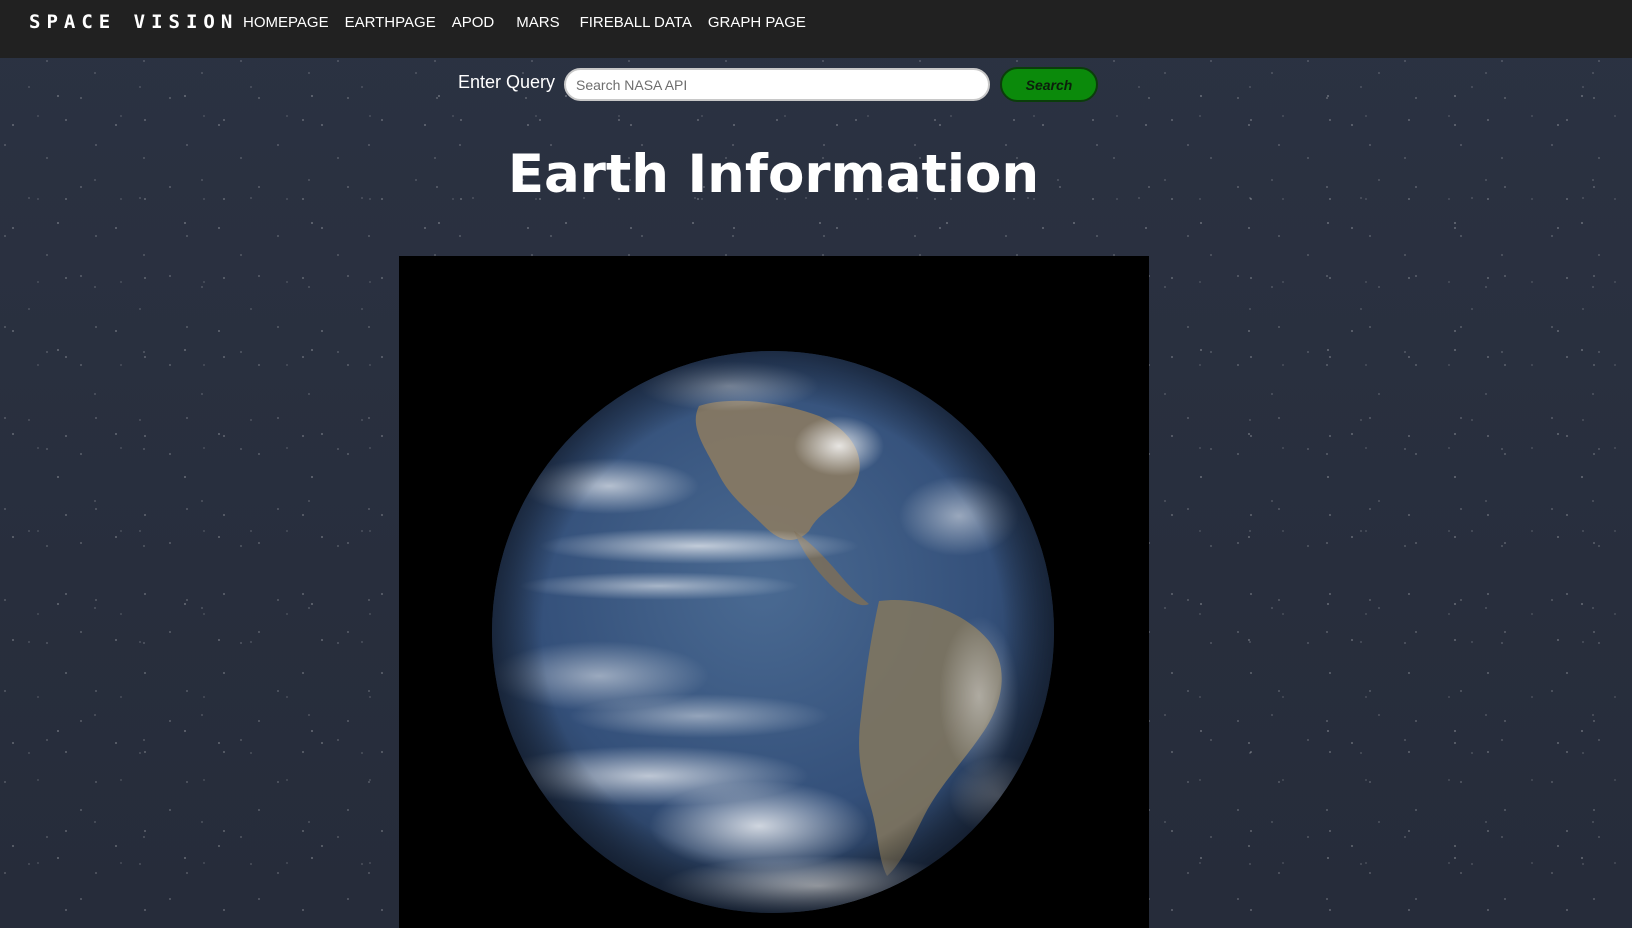 The width and height of the screenshot is (1632, 928). I want to click on nav-item-earthpage: EARTHPAGE, so click(390, 22).